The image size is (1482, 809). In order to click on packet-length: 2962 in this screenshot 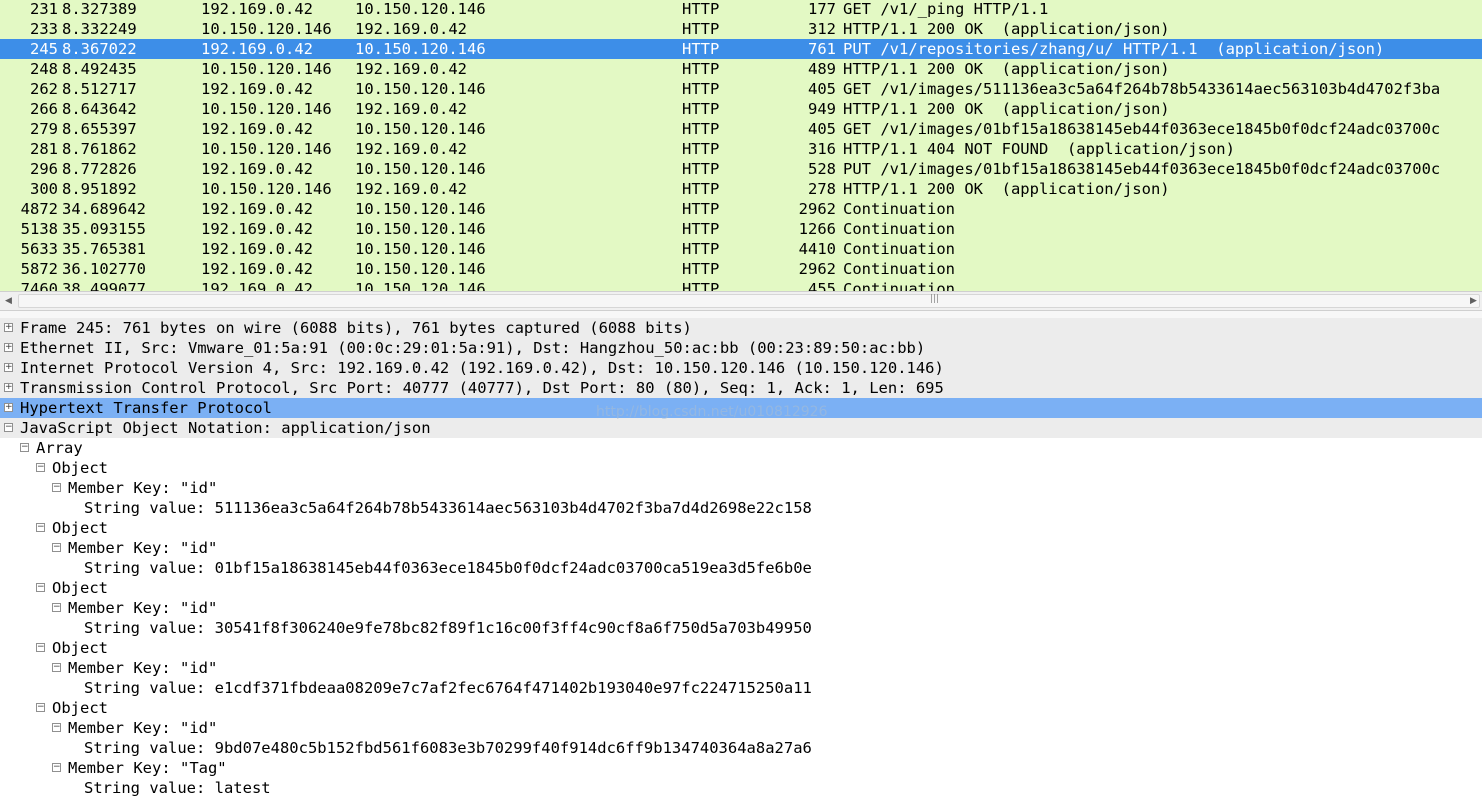, I will do `click(817, 269)`.